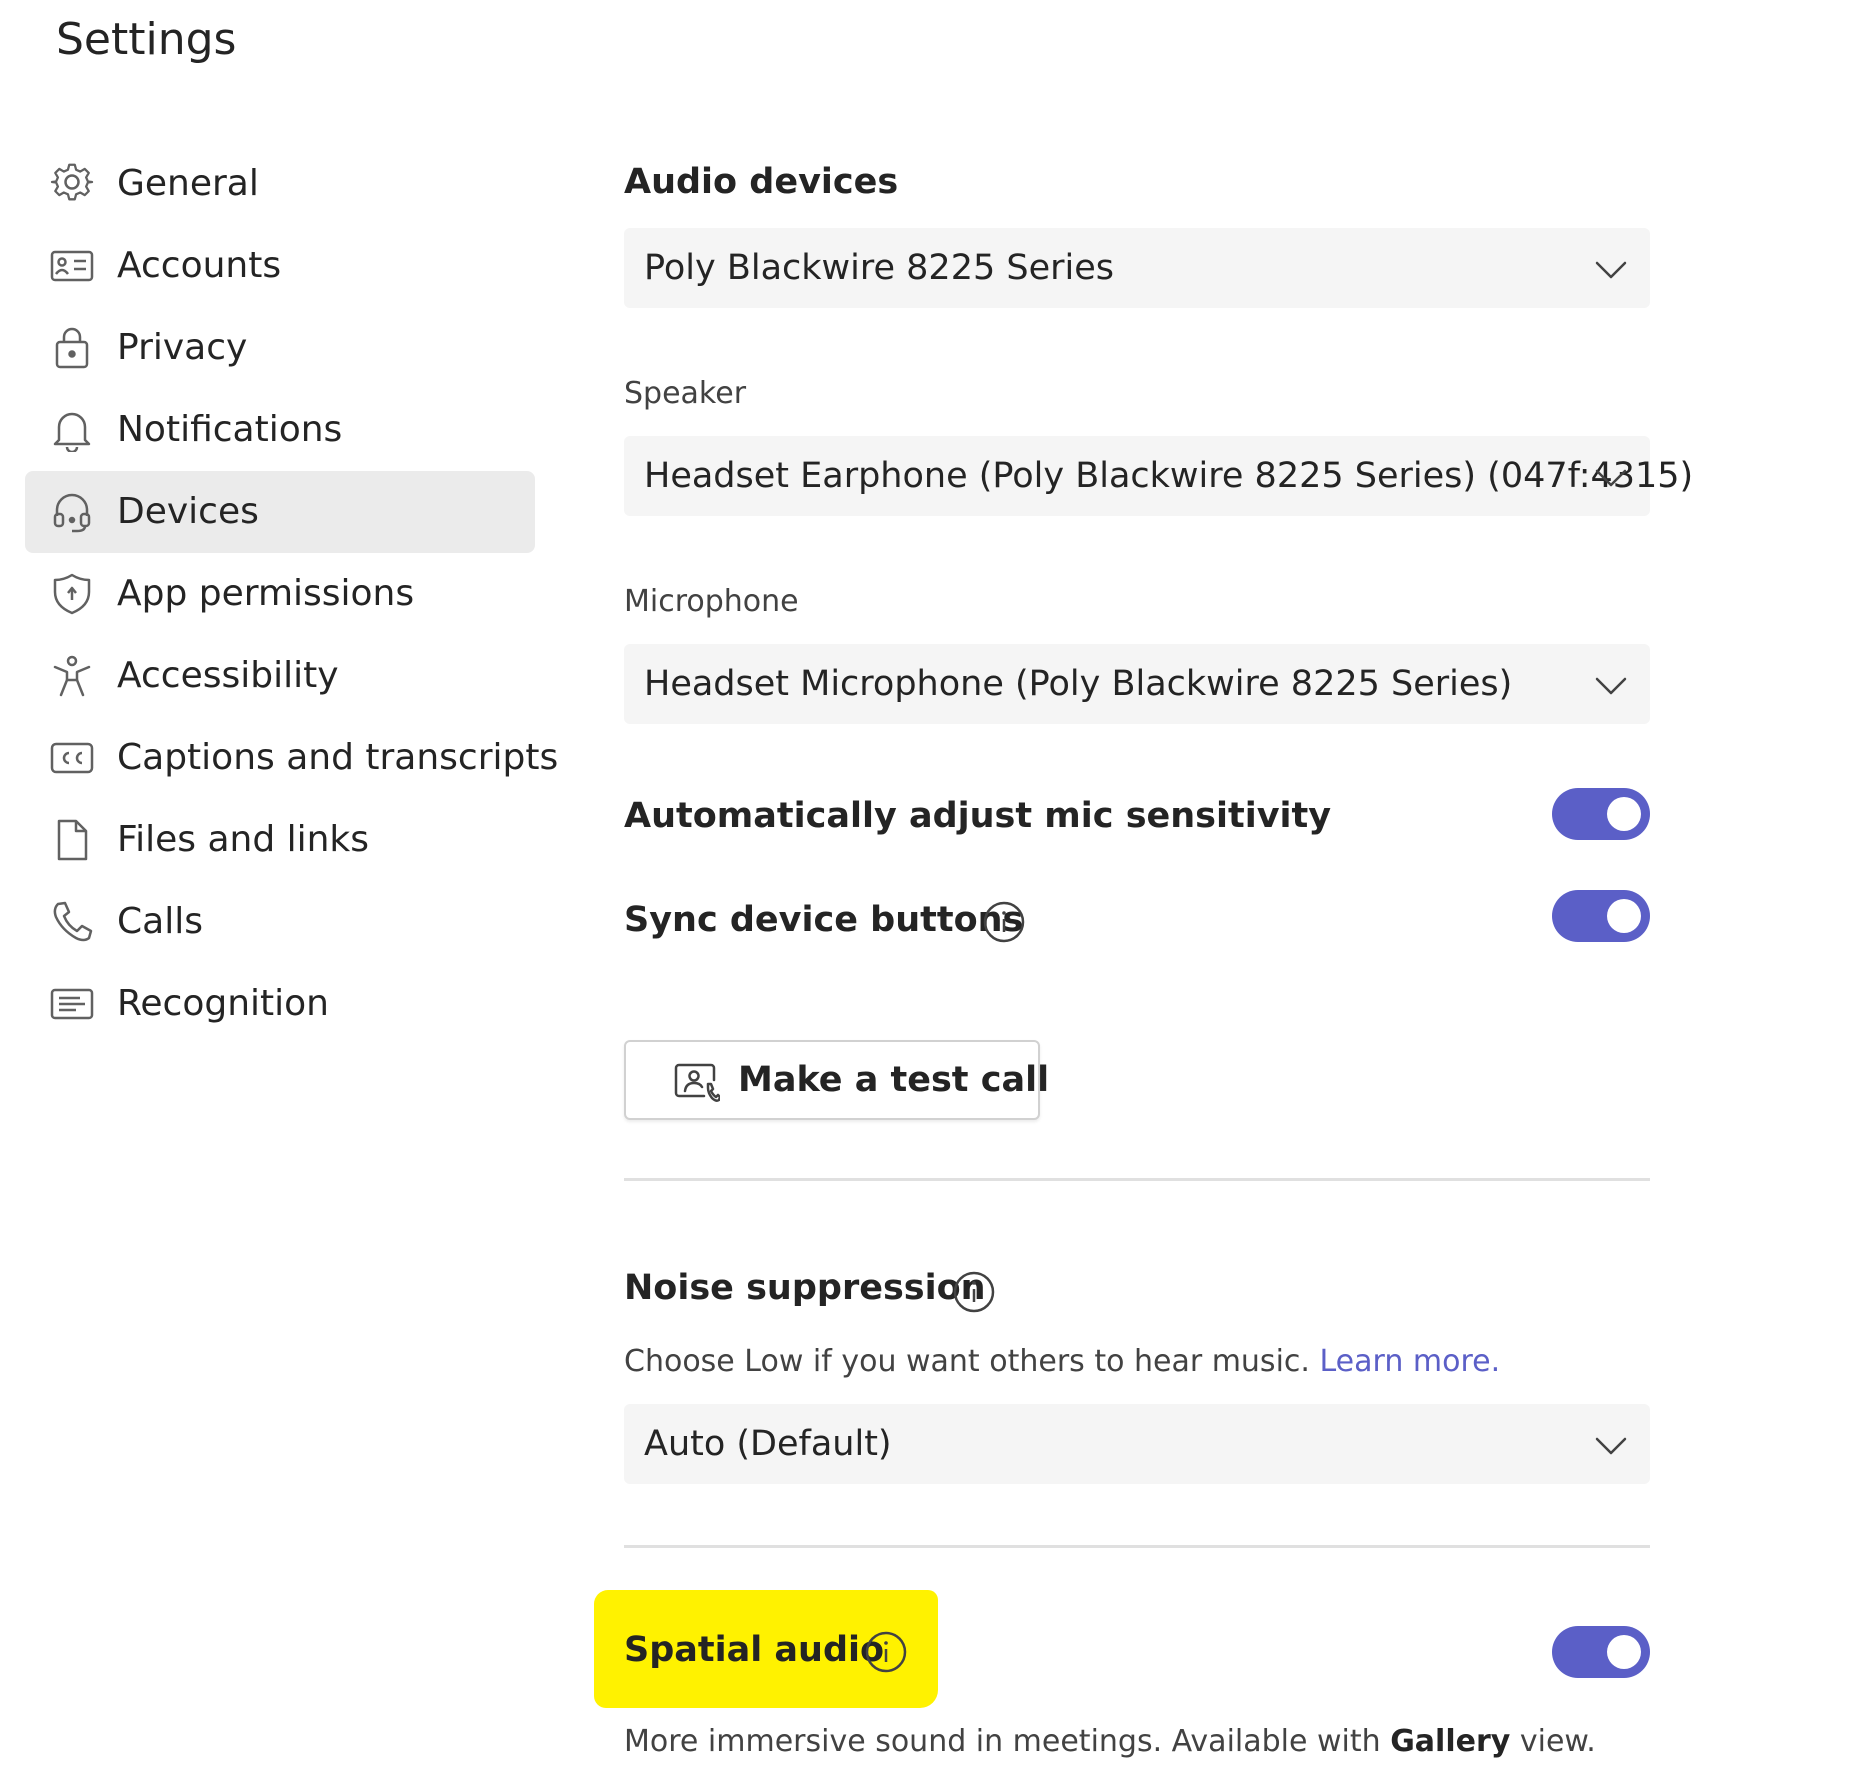 The width and height of the screenshot is (1860, 1782). I want to click on sidebar-item-label: Notifications, so click(230, 429).